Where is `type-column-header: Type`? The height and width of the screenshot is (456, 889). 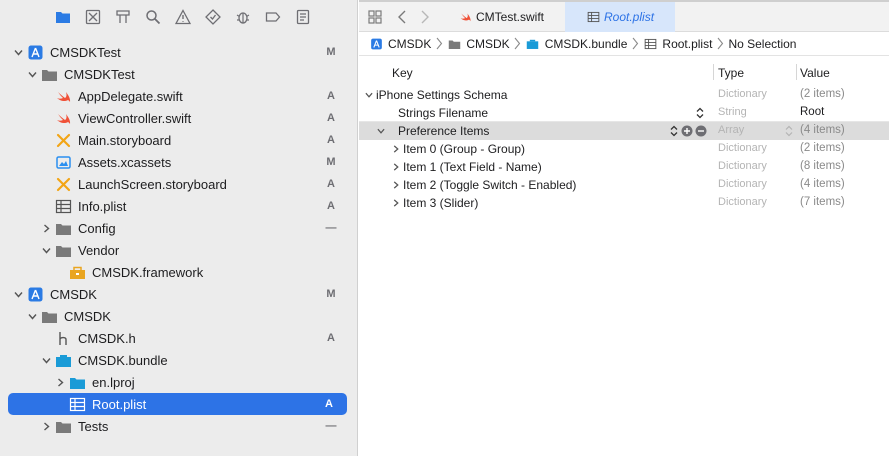
type-column-header: Type is located at coordinates (731, 73).